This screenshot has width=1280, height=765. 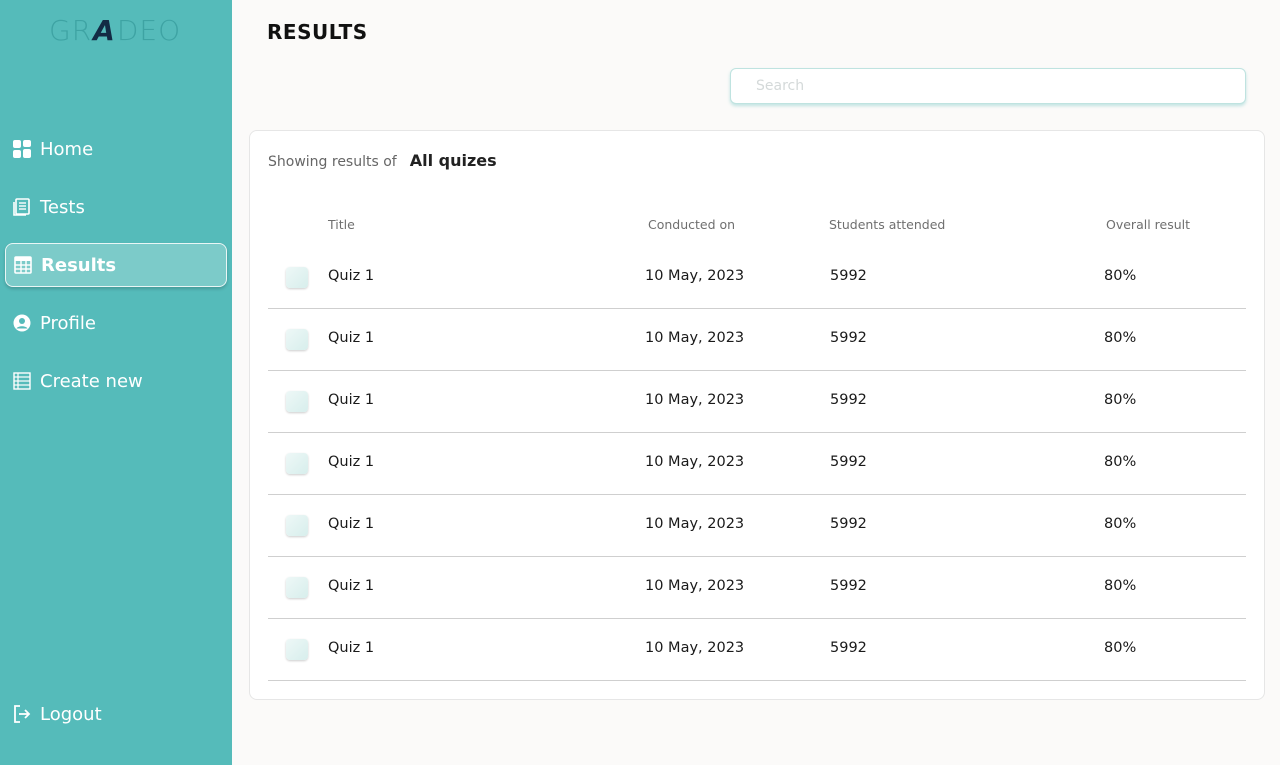 I want to click on logout-label: Logout, so click(x=71, y=714).